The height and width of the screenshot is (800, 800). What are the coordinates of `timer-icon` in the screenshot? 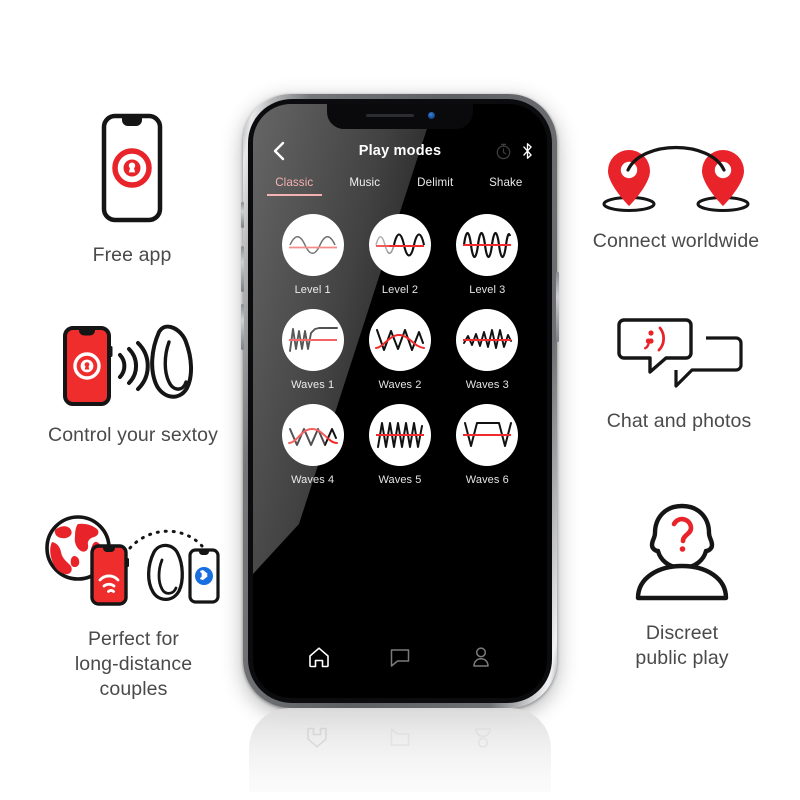 It's located at (503, 151).